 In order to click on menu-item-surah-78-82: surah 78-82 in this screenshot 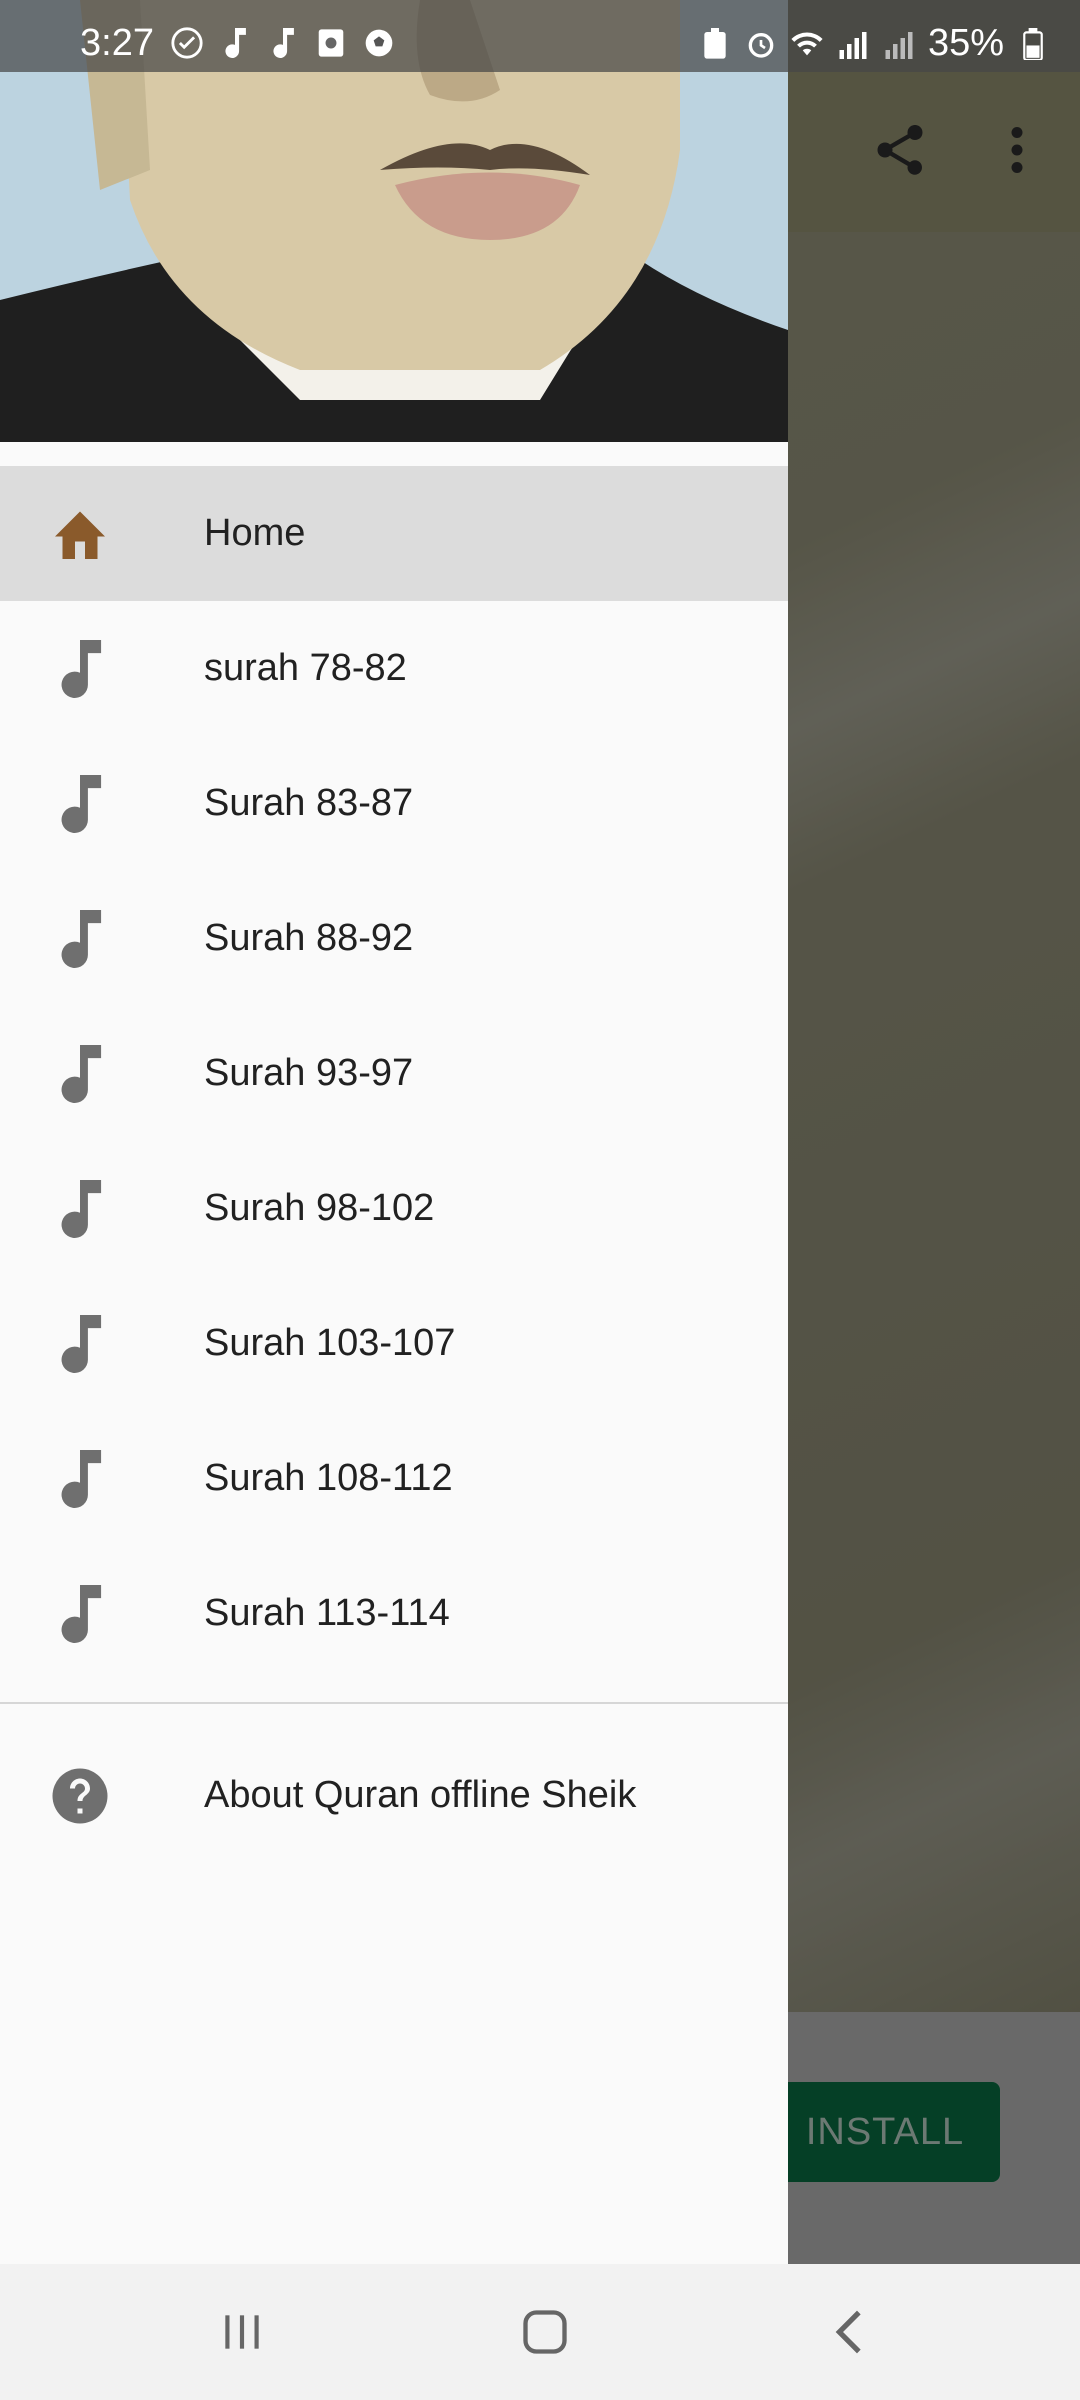, I will do `click(394, 668)`.